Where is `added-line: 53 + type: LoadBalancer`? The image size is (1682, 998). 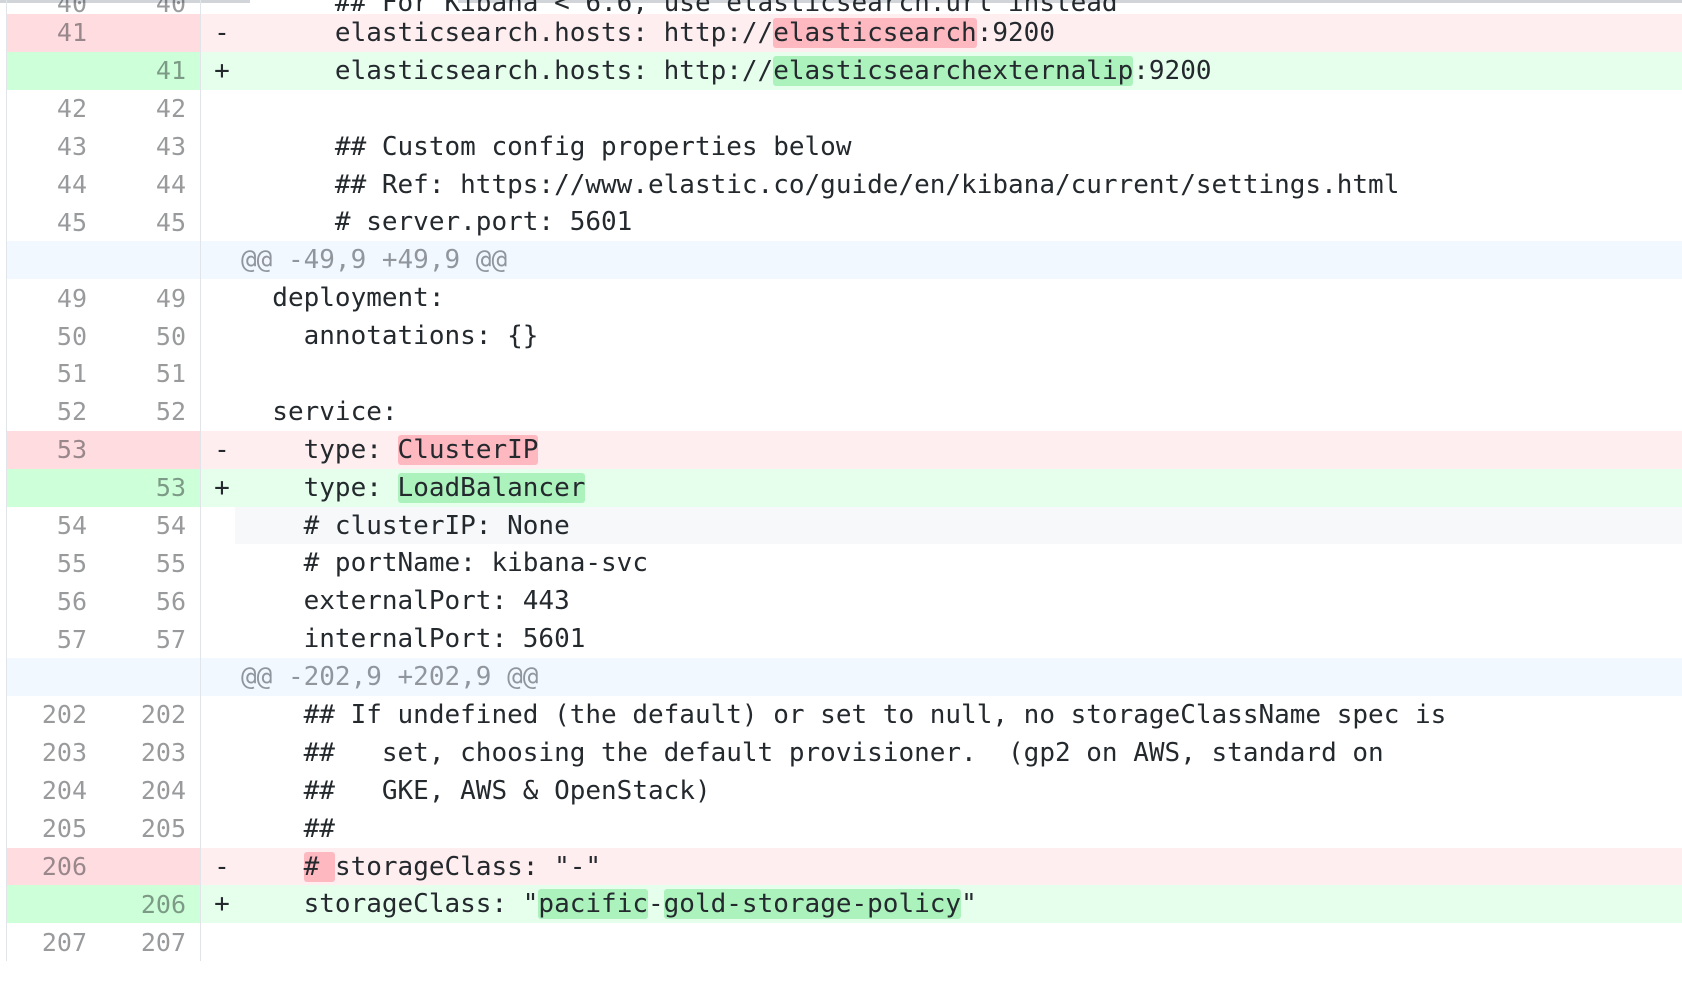
added-line: 53 + type: LoadBalancer is located at coordinates (844, 487).